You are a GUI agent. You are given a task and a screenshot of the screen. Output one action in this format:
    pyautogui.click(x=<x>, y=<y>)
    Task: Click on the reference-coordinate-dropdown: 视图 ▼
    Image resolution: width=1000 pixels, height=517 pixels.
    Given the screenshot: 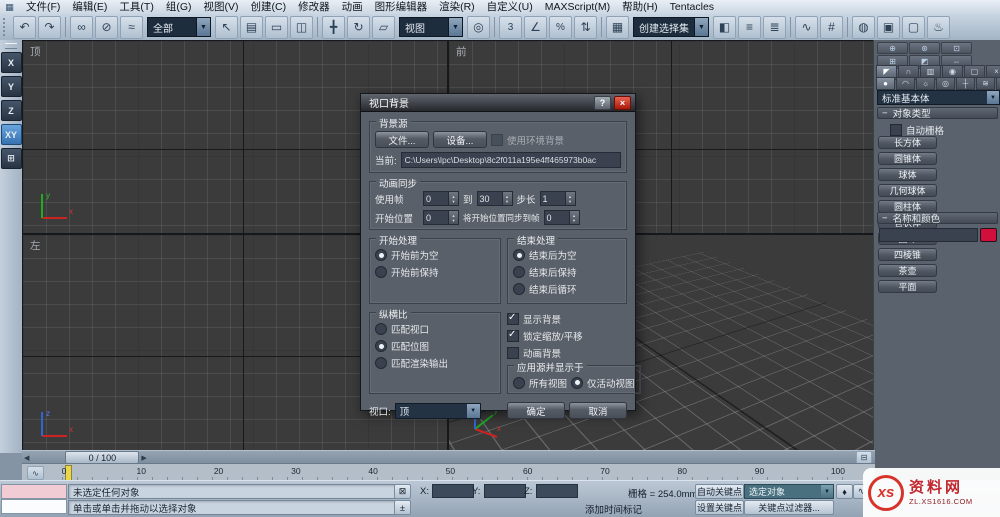 What is the action you would take?
    pyautogui.click(x=431, y=27)
    